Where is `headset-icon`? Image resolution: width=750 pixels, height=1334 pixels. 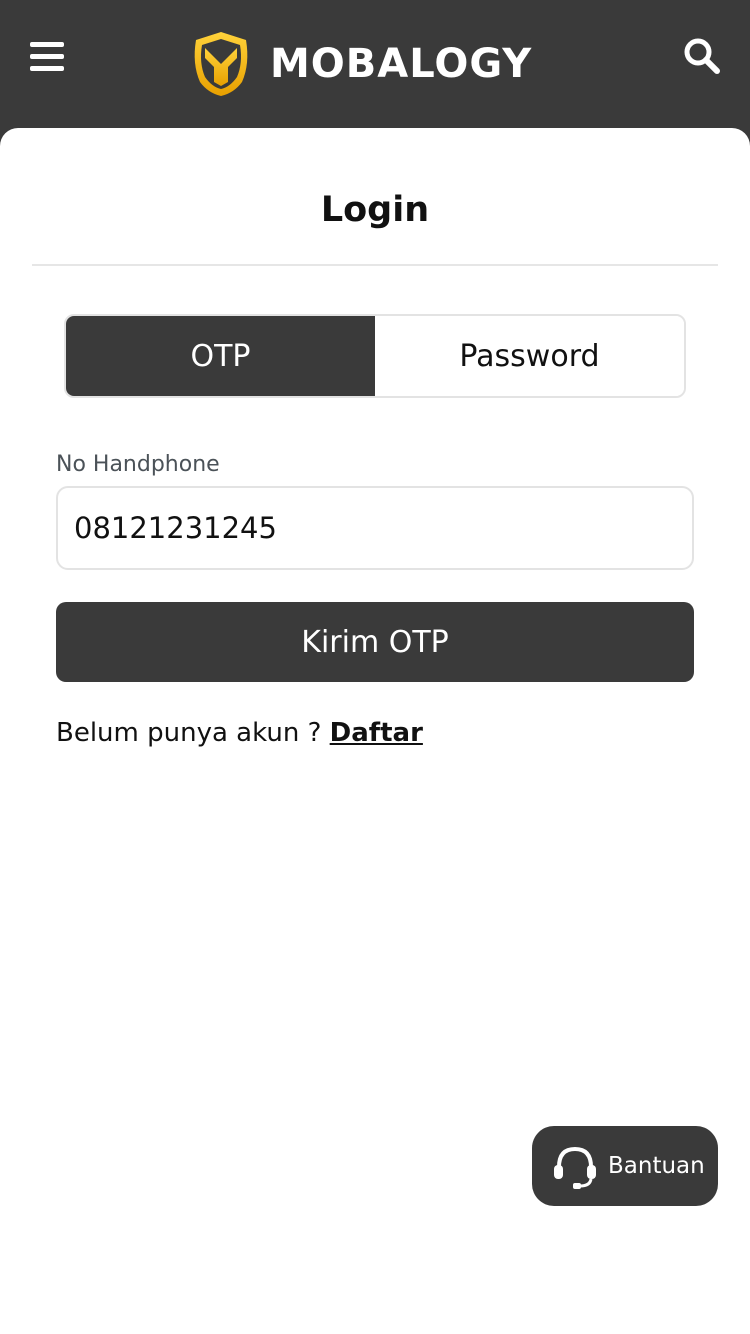 headset-icon is located at coordinates (575, 1167).